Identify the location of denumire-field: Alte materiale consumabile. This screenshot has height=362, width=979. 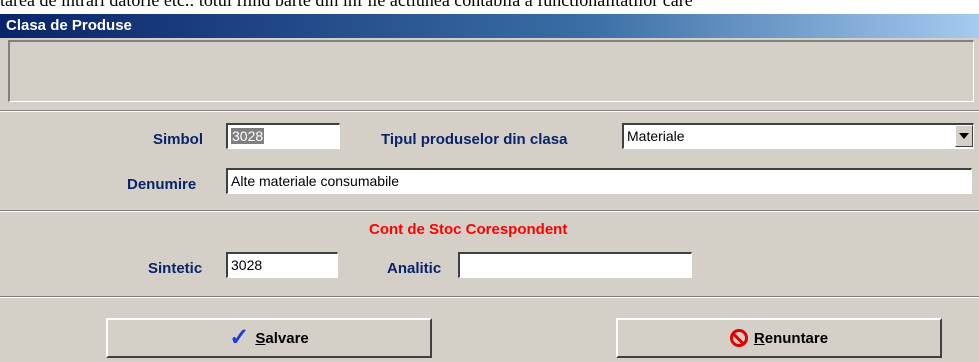
(599, 181).